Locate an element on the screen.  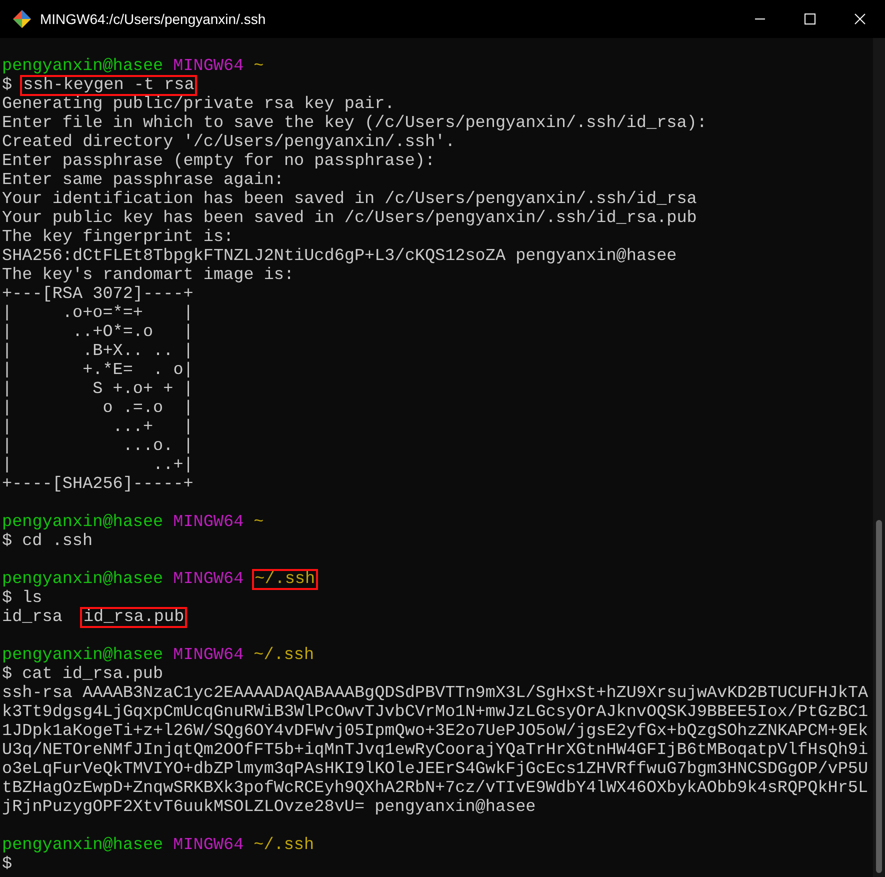
output-line: U3q/NETOreNMfJInjqtQm2OOfFT5b+iqMnTJvq1ewRyCoorajYQaTrHrXGtnHW4GFIjB6tMBoqatpVlfHsQh9i is located at coordinates (435, 750).